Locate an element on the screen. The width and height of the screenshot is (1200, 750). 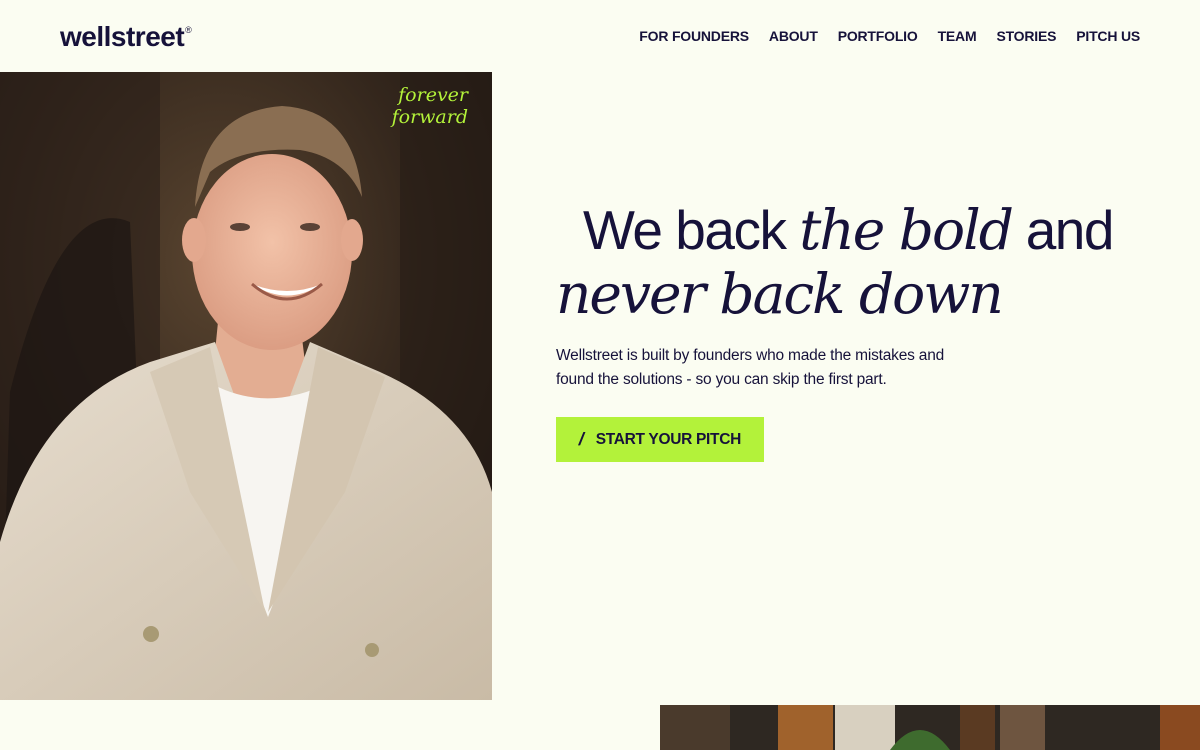
tagline-line-1: forever is located at coordinates (433, 95).